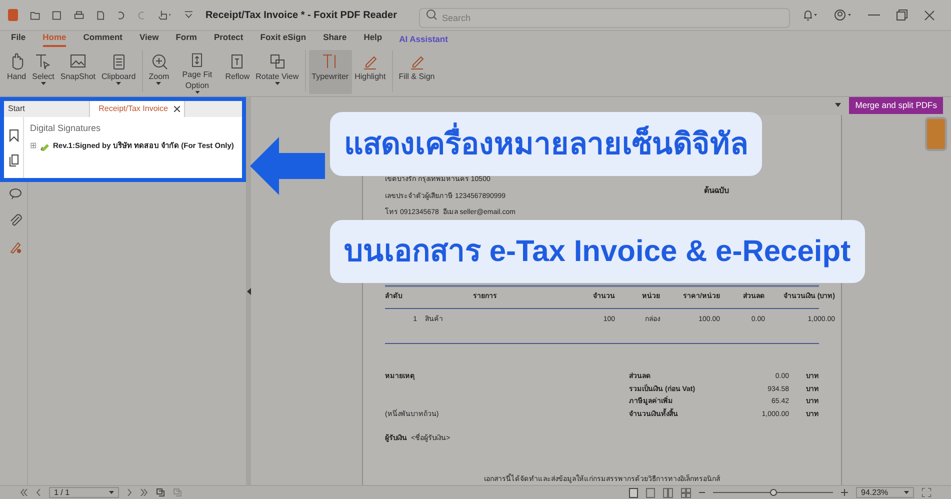 Image resolution: width=951 pixels, height=499 pixels. I want to click on arrow-icon, so click(287, 166).